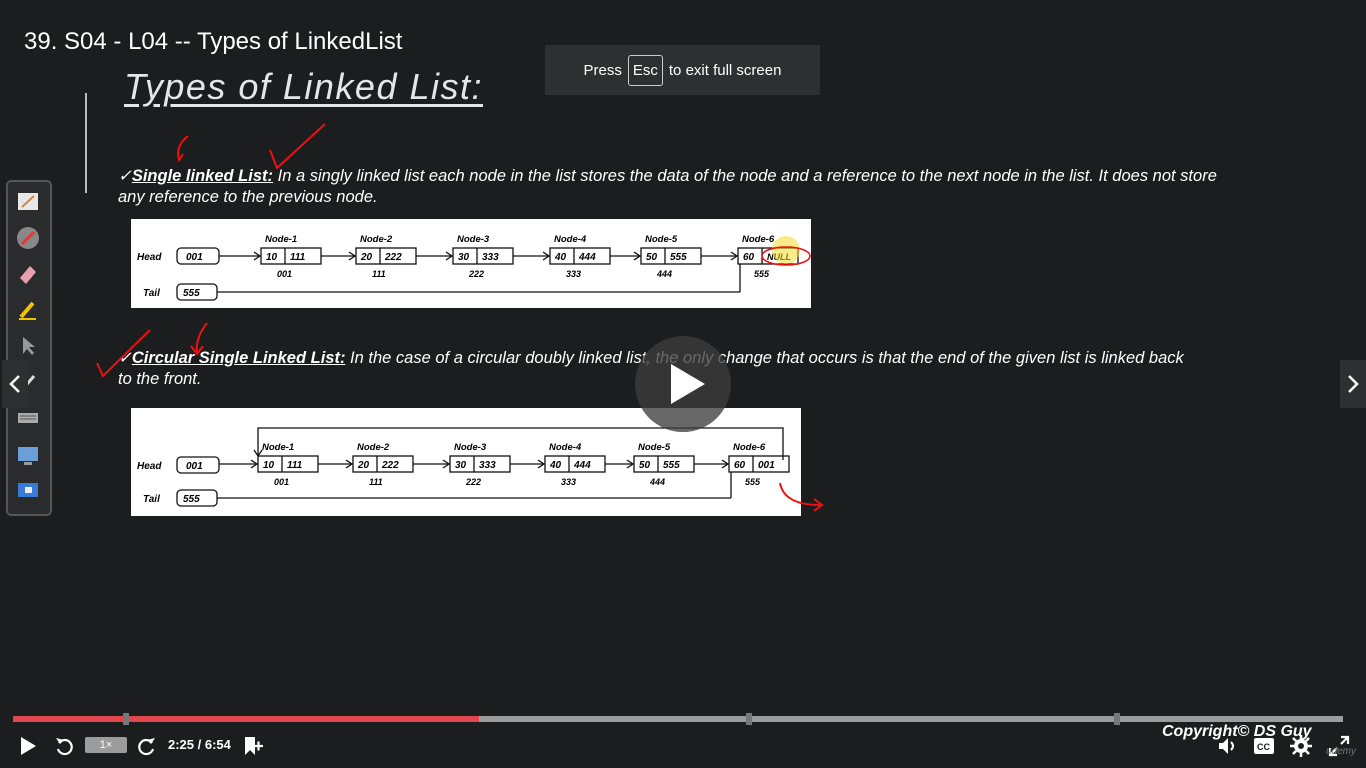 The image size is (1366, 768). I want to click on cursor-highlight, so click(786, 250).